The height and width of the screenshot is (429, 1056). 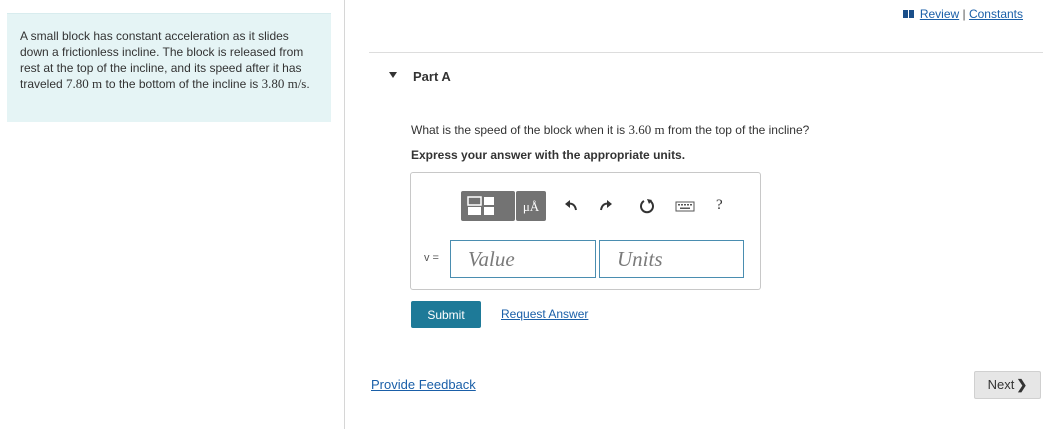 What do you see at coordinates (523, 259) in the screenshot?
I see `value-input` at bounding box center [523, 259].